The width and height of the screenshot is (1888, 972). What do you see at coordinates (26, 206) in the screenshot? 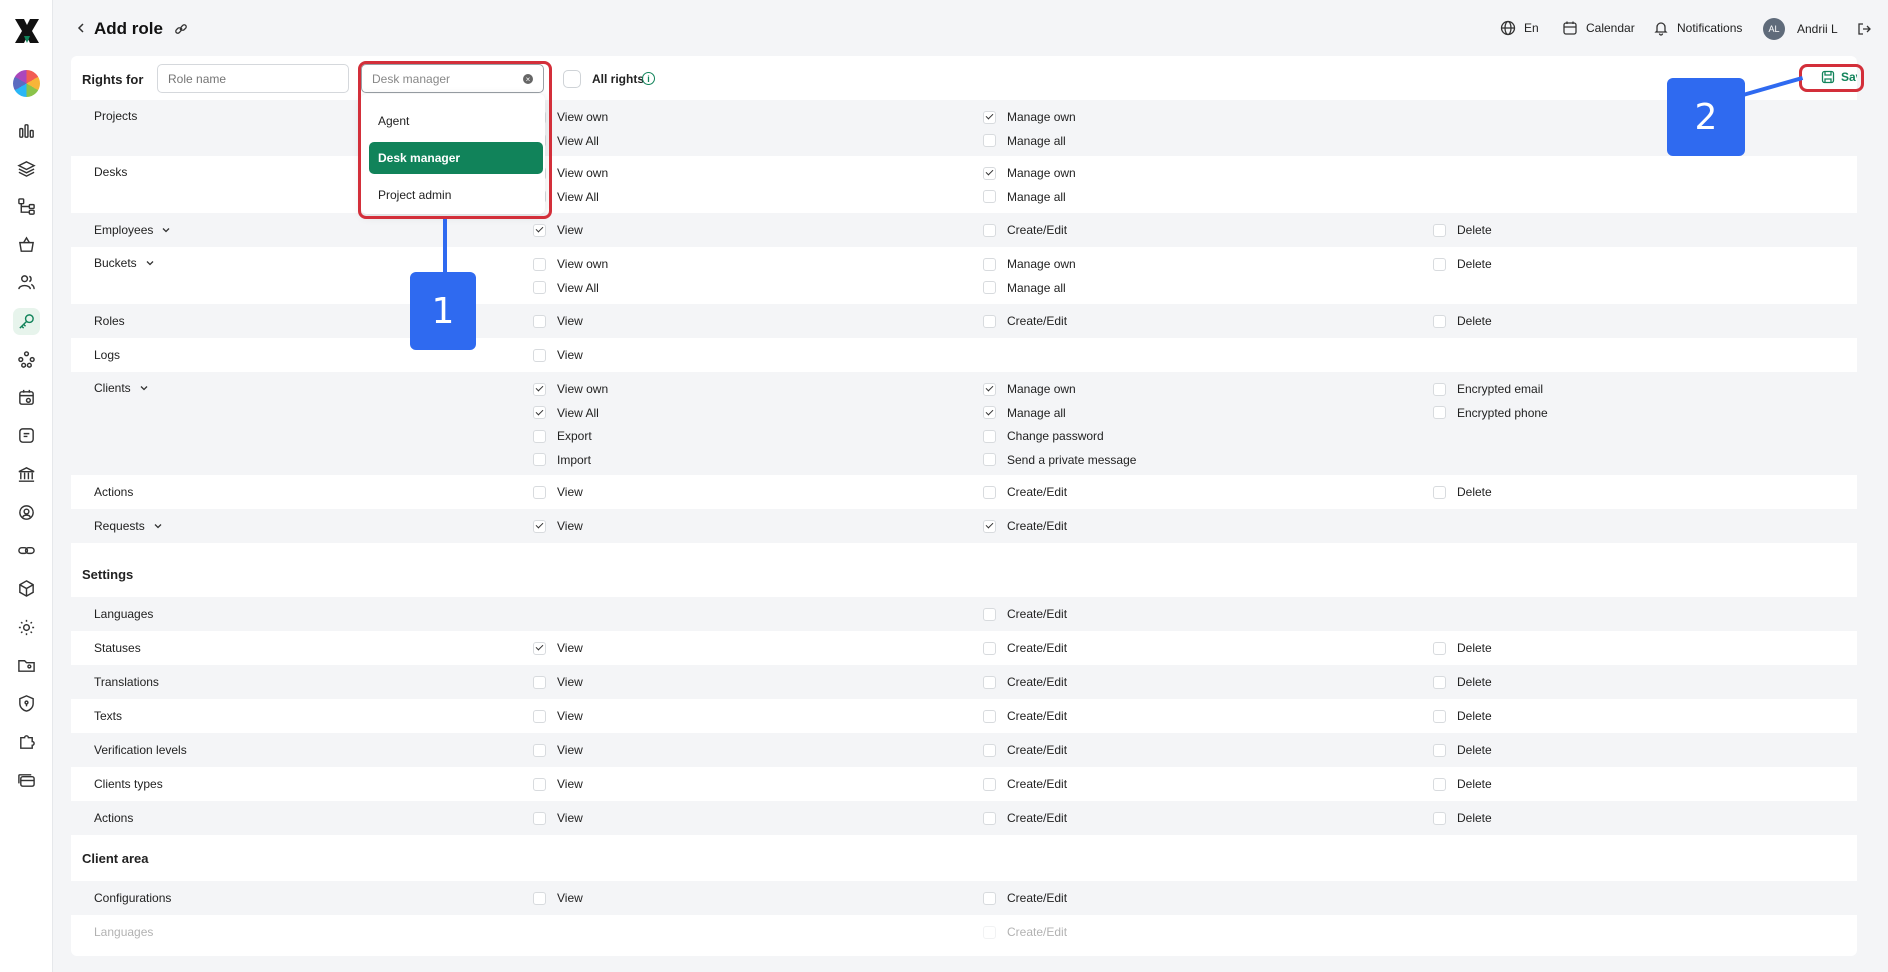
I see `hierarchy-icon` at bounding box center [26, 206].